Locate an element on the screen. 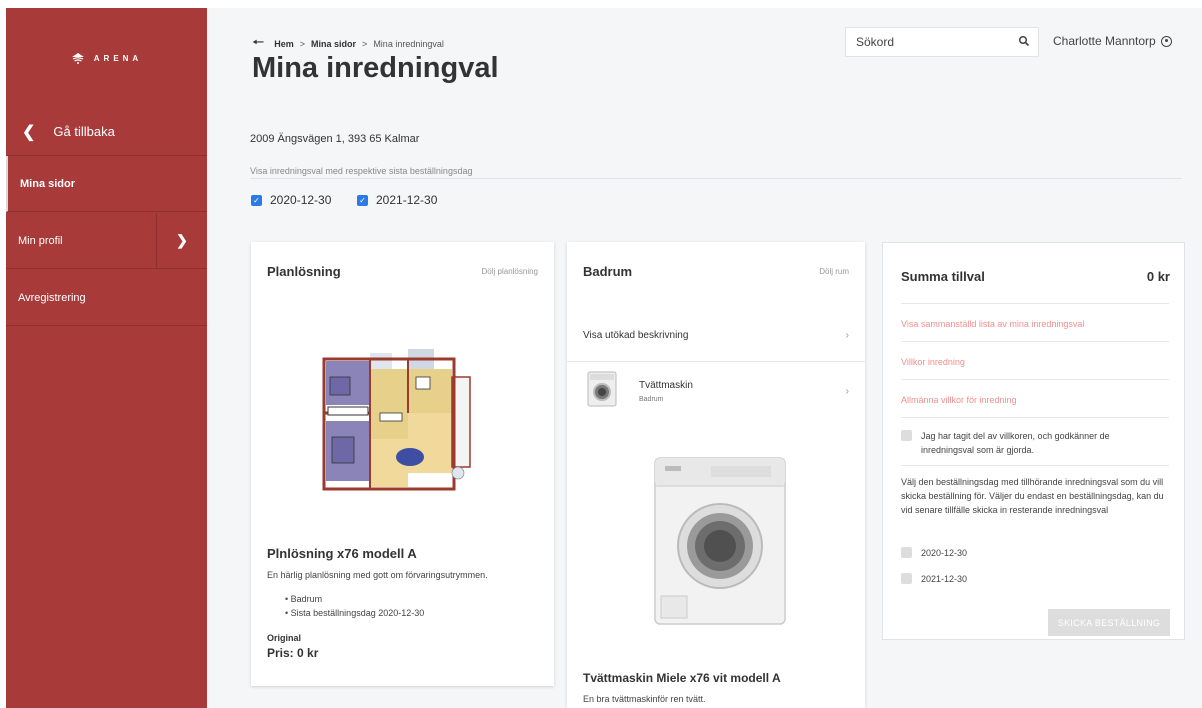 This screenshot has height=708, width=1202. address: 2009 Ängsvägen 1, 393 65 Kalmar is located at coordinates (335, 139).